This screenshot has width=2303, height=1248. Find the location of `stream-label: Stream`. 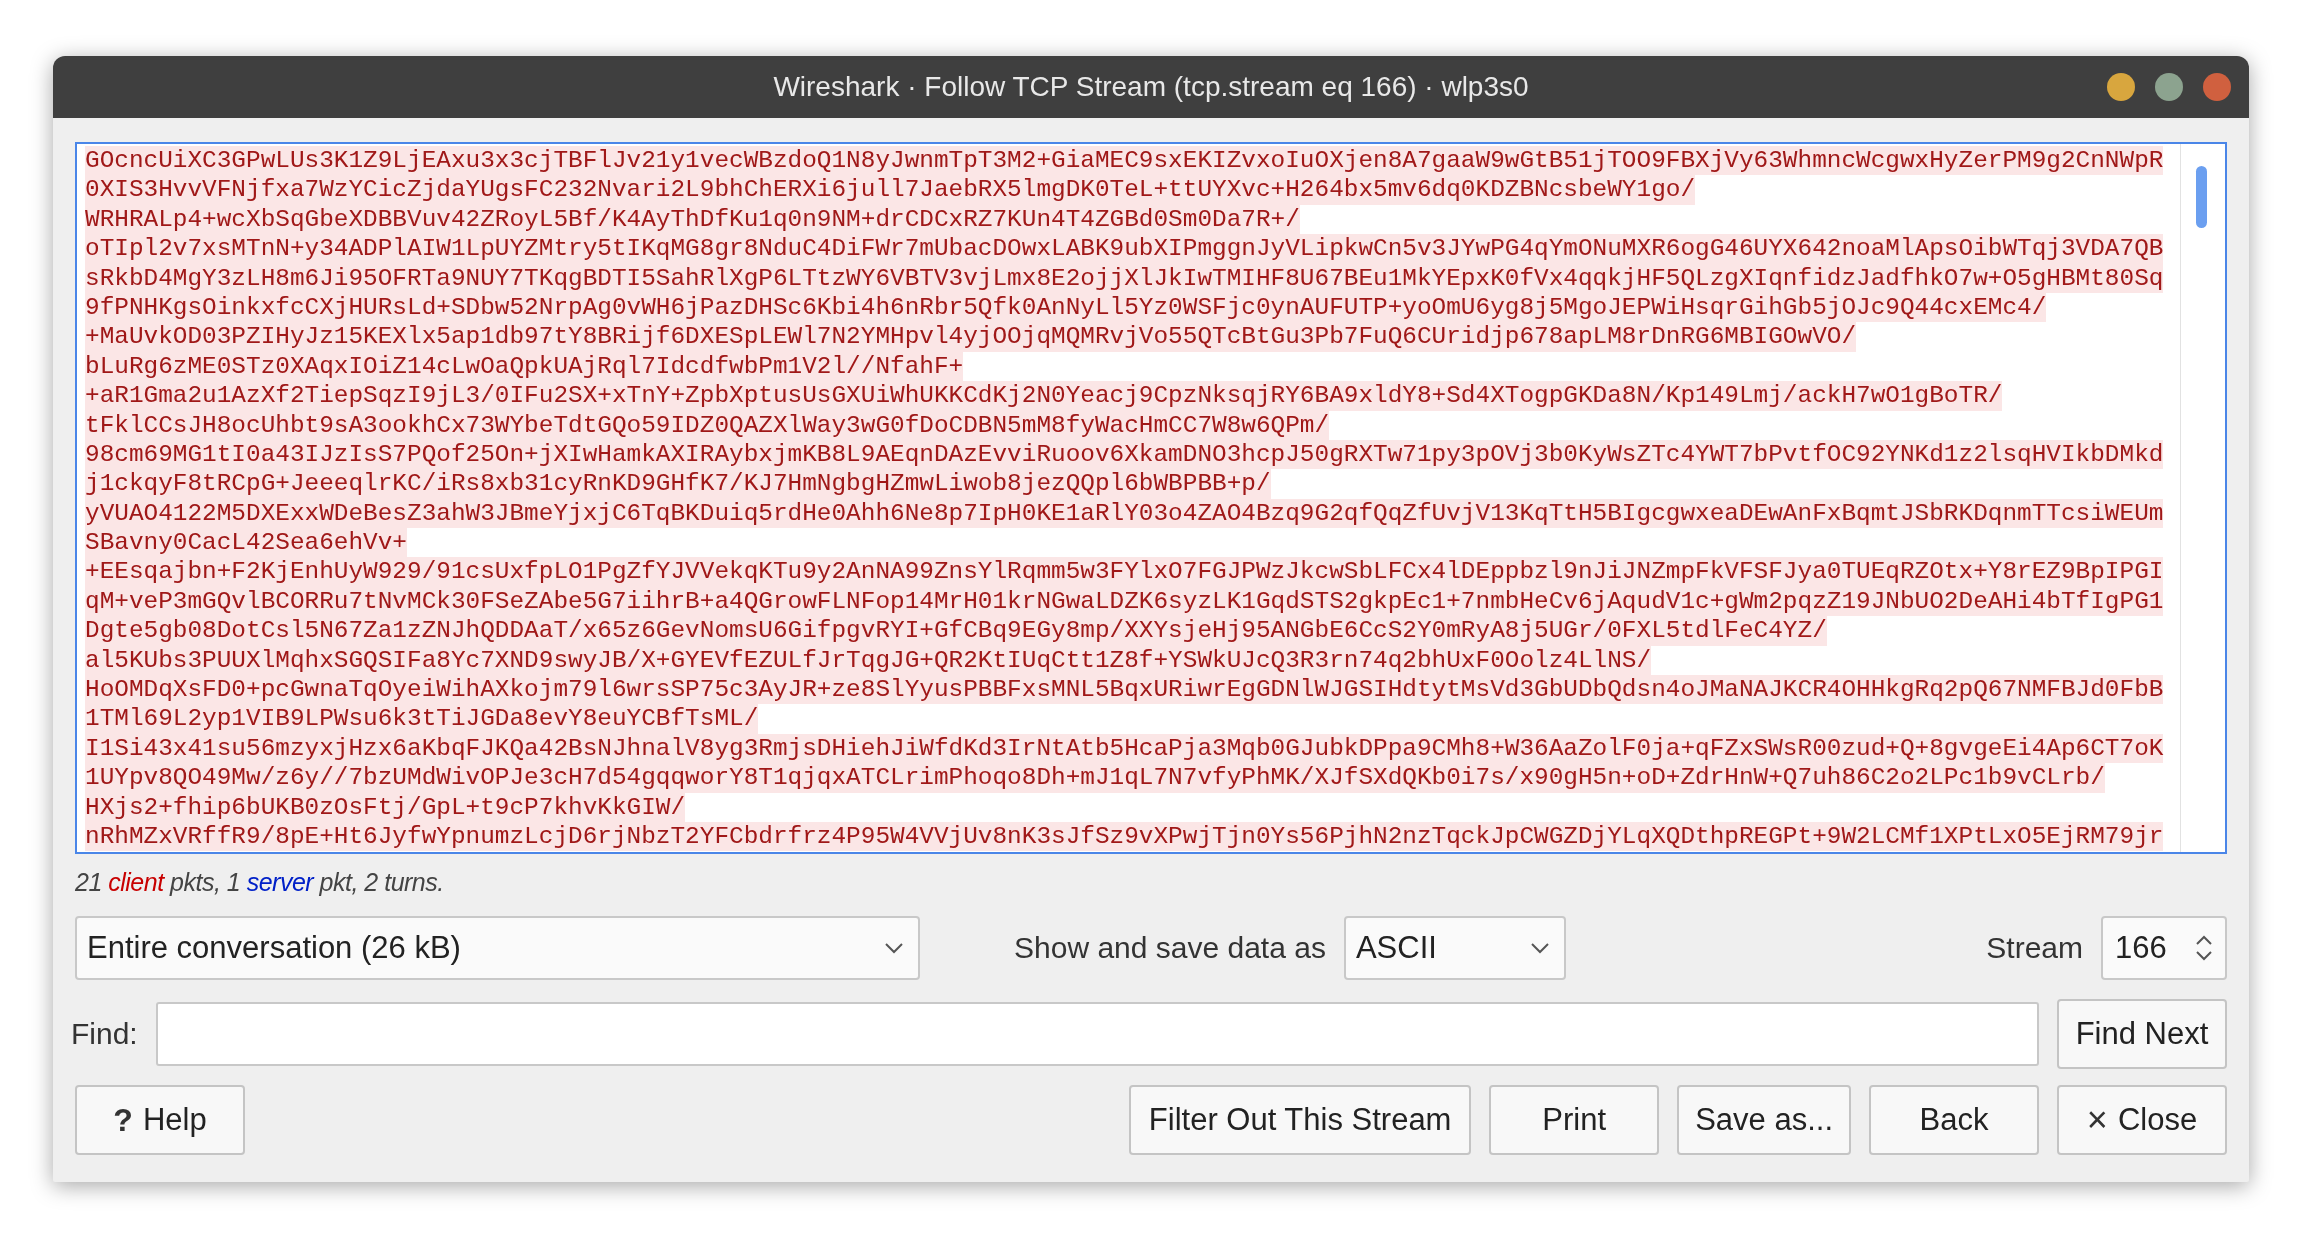

stream-label: Stream is located at coordinates (2034, 948).